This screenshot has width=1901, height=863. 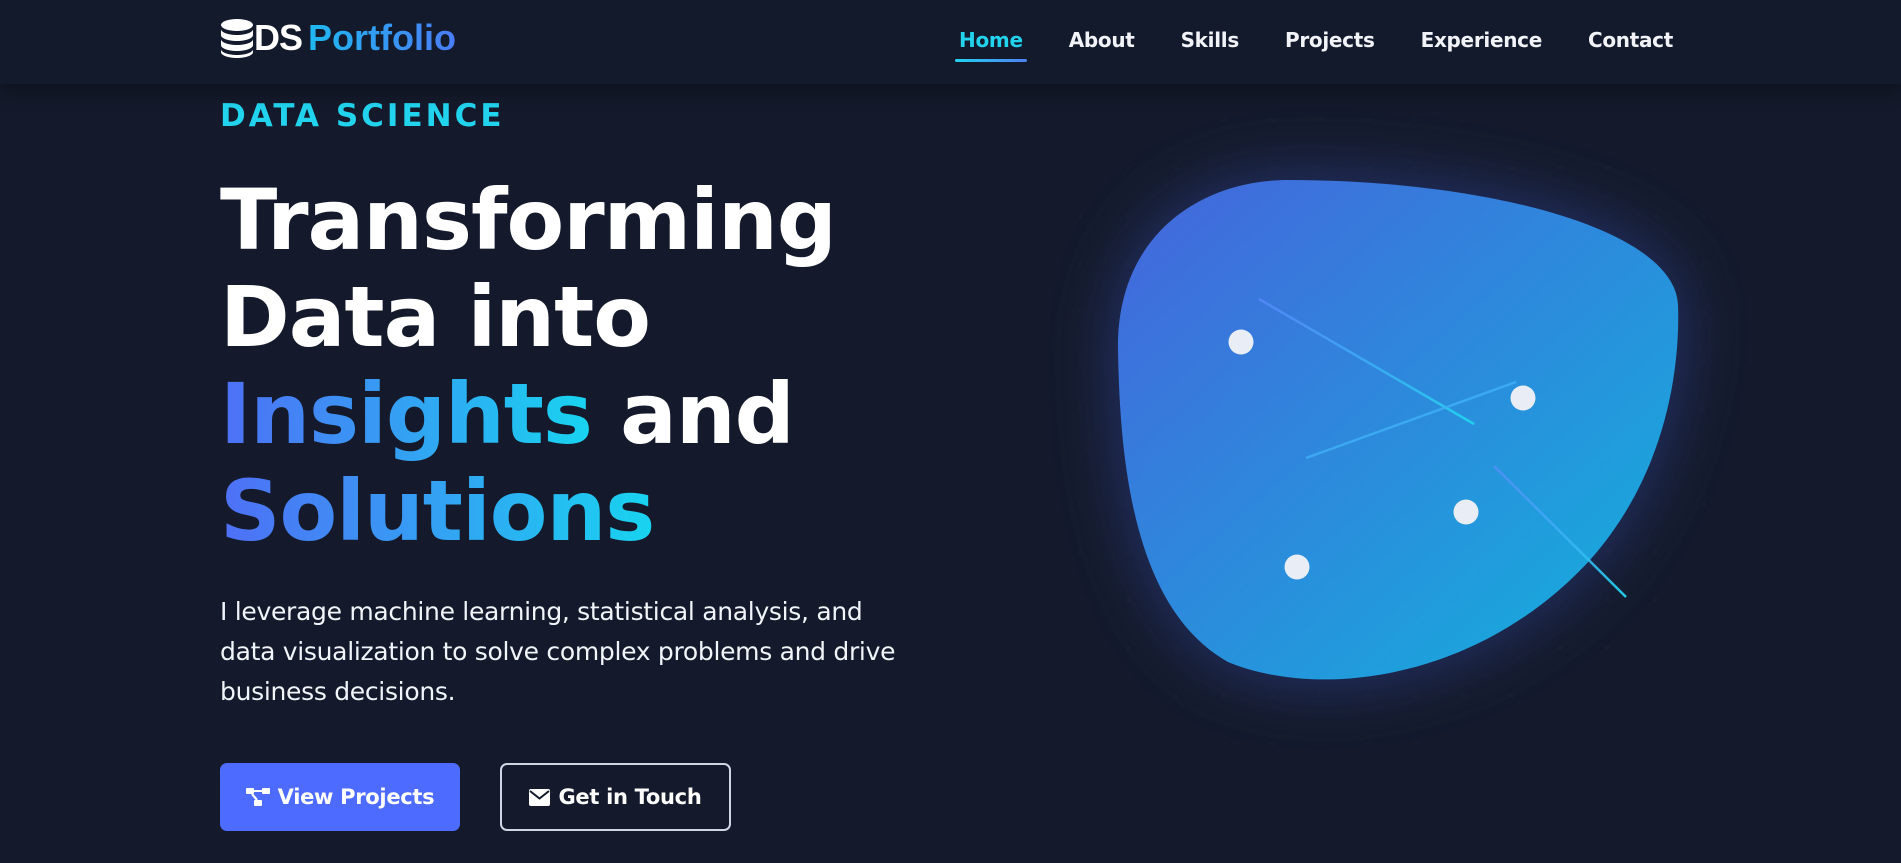 I want to click on envelope-icon, so click(x=540, y=797).